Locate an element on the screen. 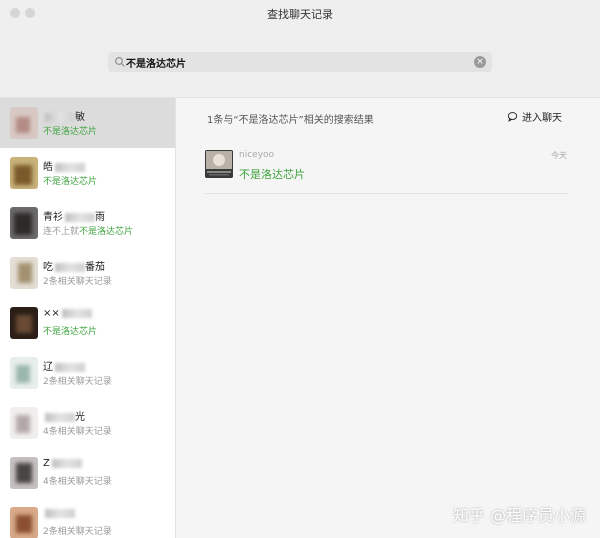  list-item: Z 4条相关聊天记录 is located at coordinates (87, 473).